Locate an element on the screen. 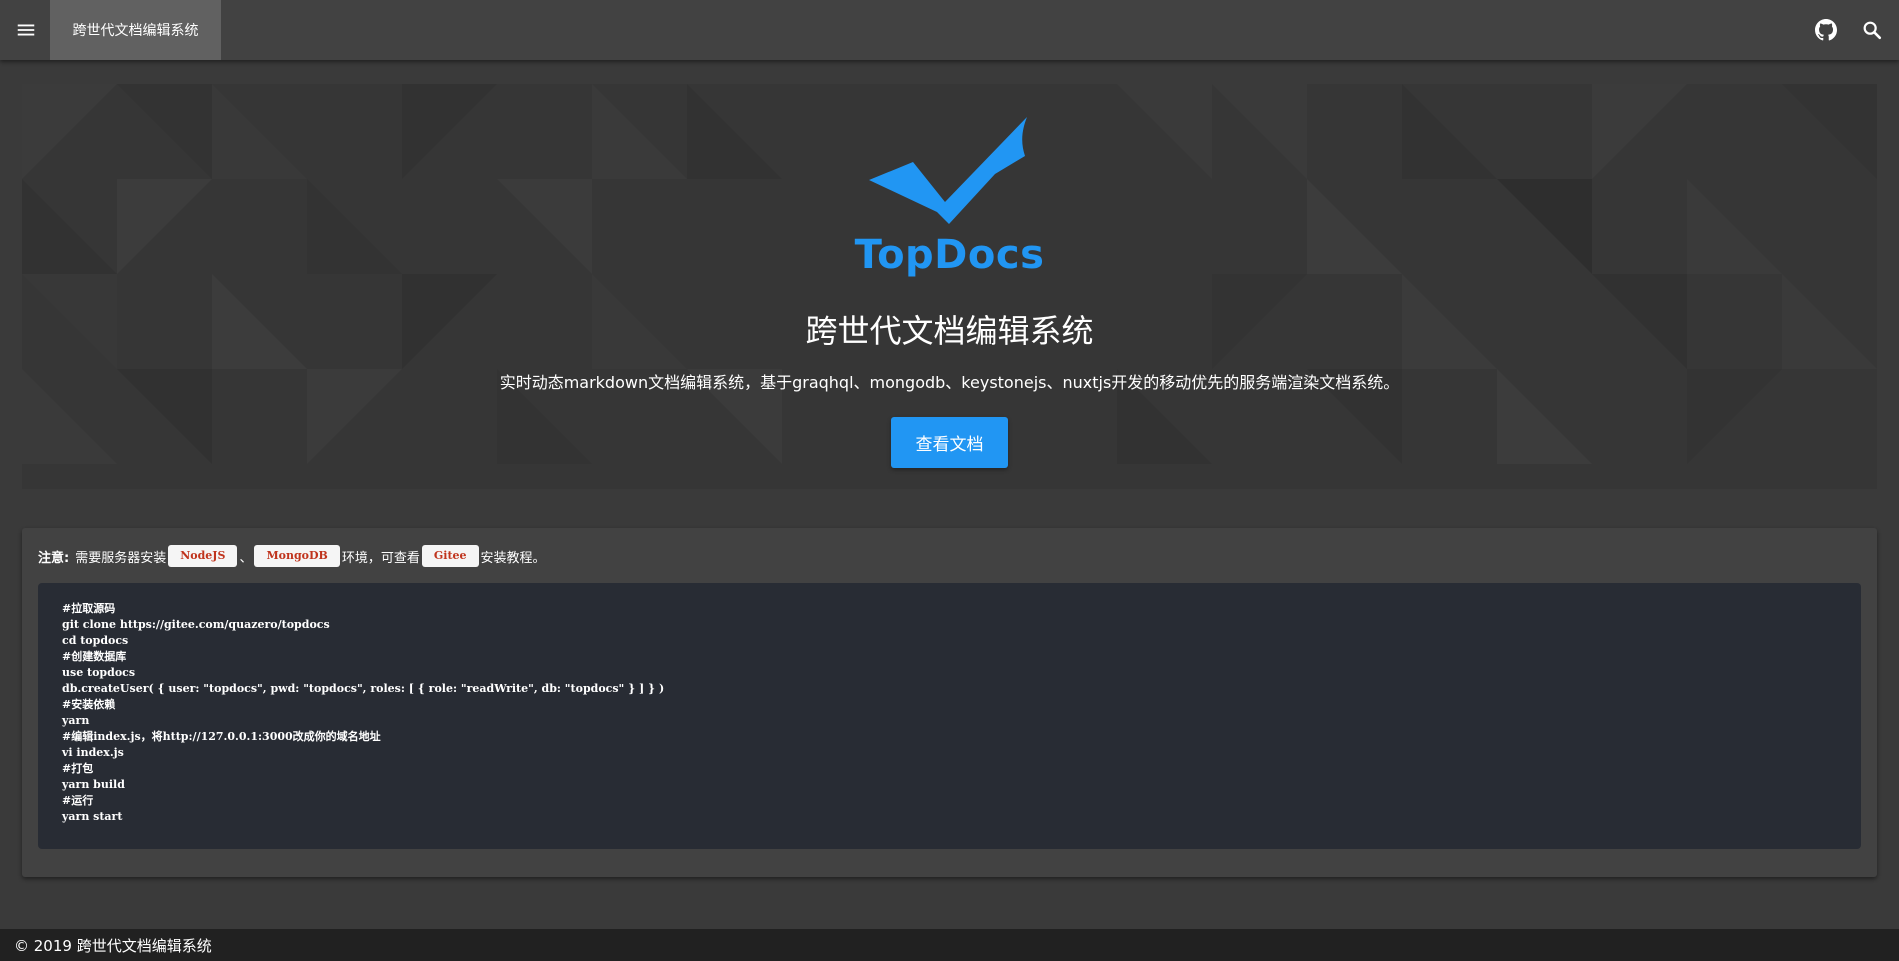 This screenshot has width=1899, height=961. code-line: use topdocs is located at coordinates (99, 672).